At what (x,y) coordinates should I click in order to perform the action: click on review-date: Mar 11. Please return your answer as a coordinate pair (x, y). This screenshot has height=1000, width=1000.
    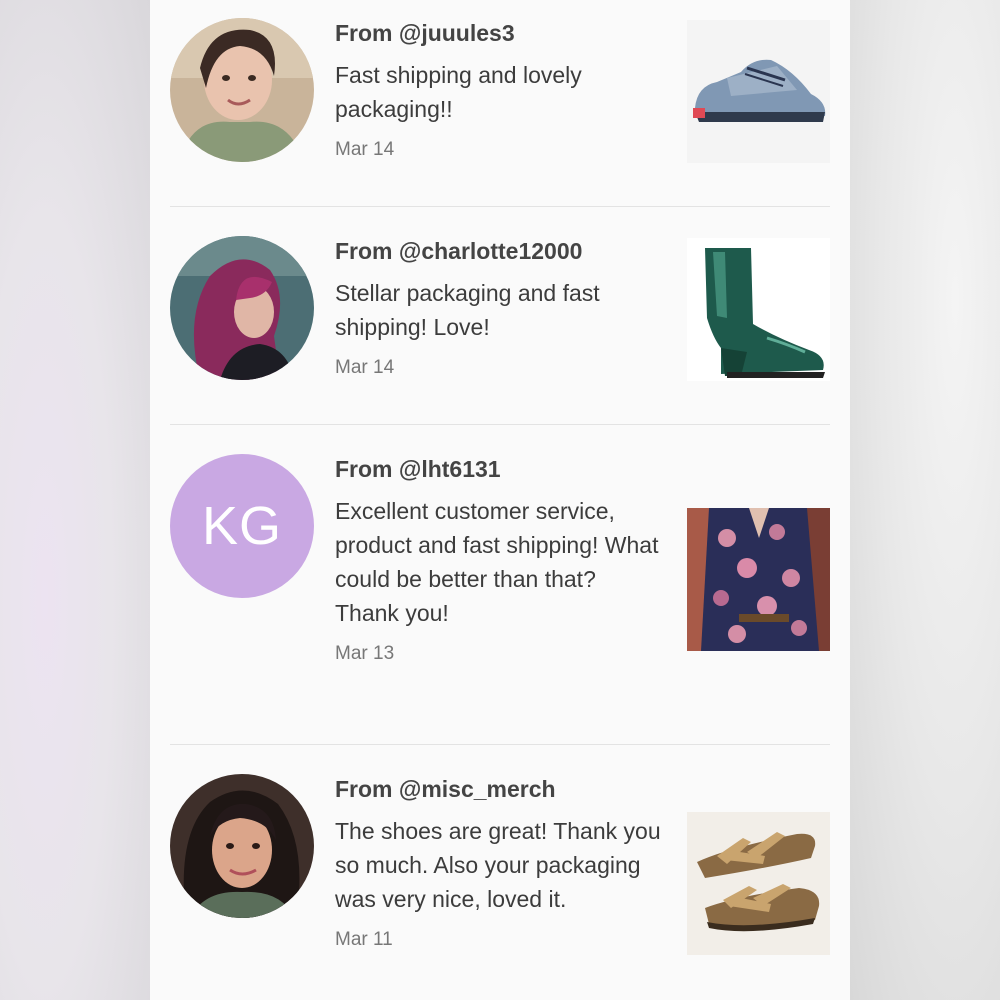
    Looking at the image, I should click on (364, 939).